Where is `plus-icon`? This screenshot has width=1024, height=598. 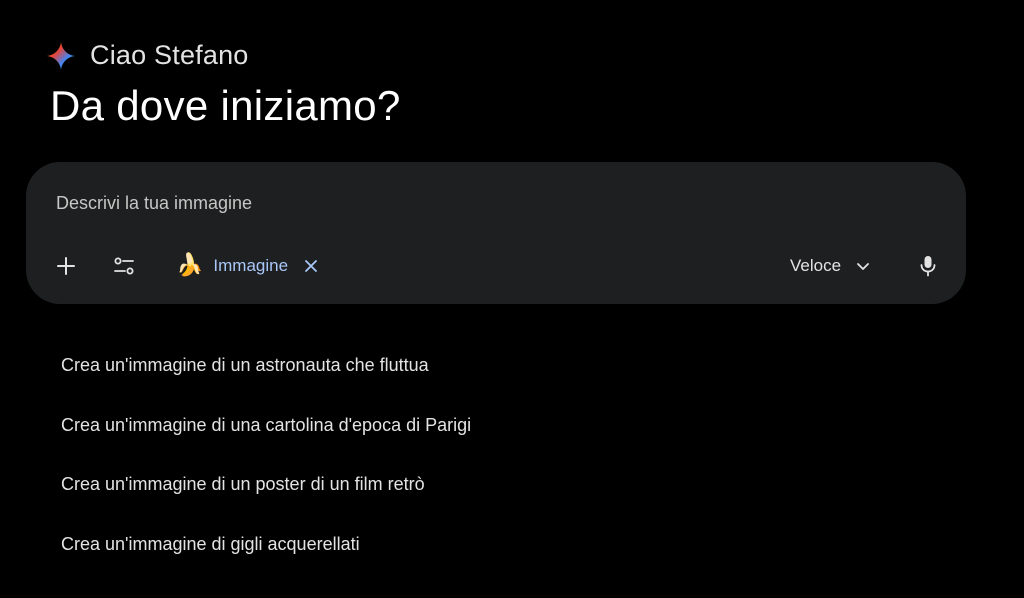 plus-icon is located at coordinates (66, 266).